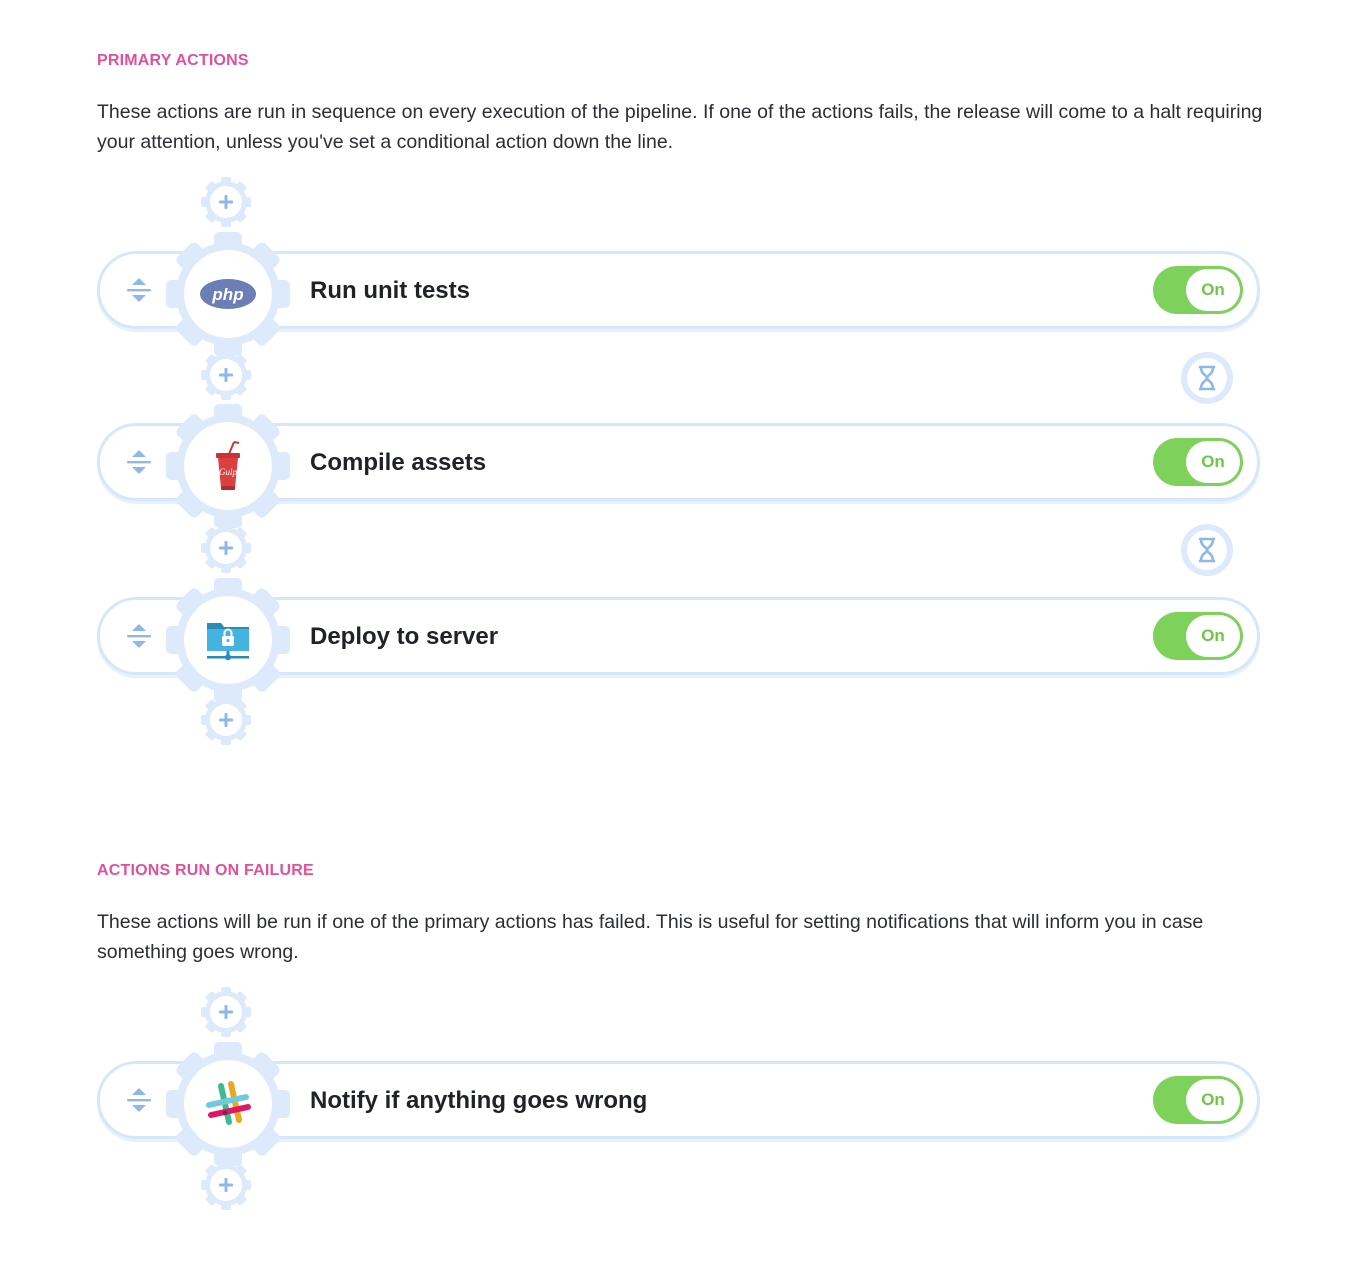 This screenshot has height=1270, width=1360. Describe the element at coordinates (173, 60) in the screenshot. I see `section-title: PRIMARY ACTIONS` at that location.